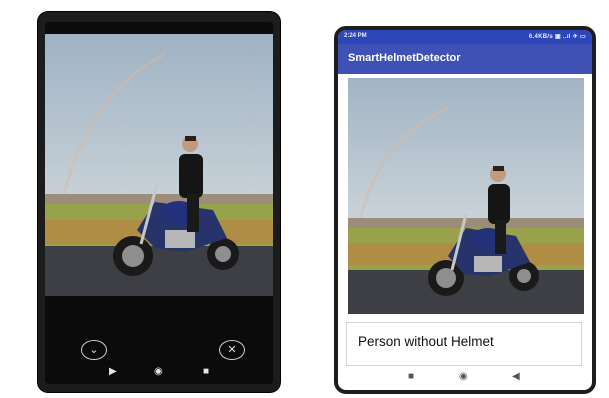  Describe the element at coordinates (232, 350) in the screenshot. I see `close-icon: ✕` at that location.